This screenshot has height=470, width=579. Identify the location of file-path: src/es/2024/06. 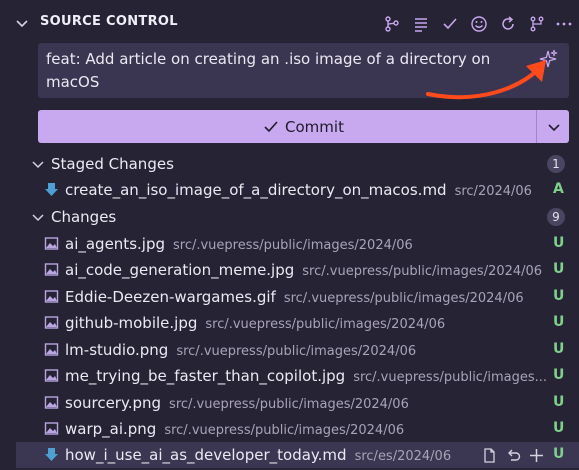
(403, 456).